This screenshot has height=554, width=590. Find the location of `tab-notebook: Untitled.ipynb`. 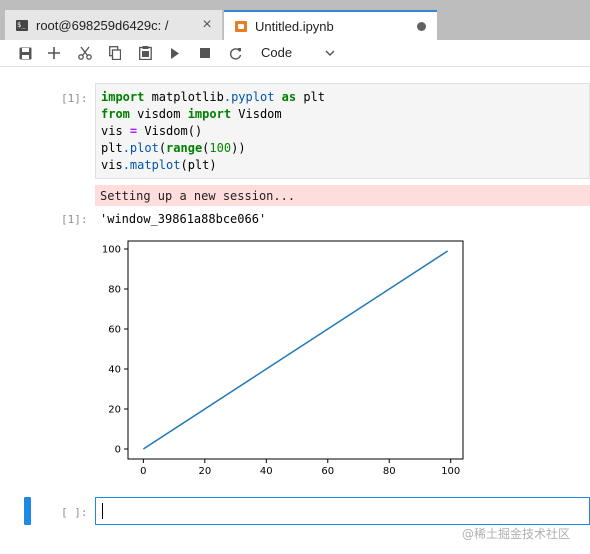

tab-notebook: Untitled.ipynb is located at coordinates (330, 25).